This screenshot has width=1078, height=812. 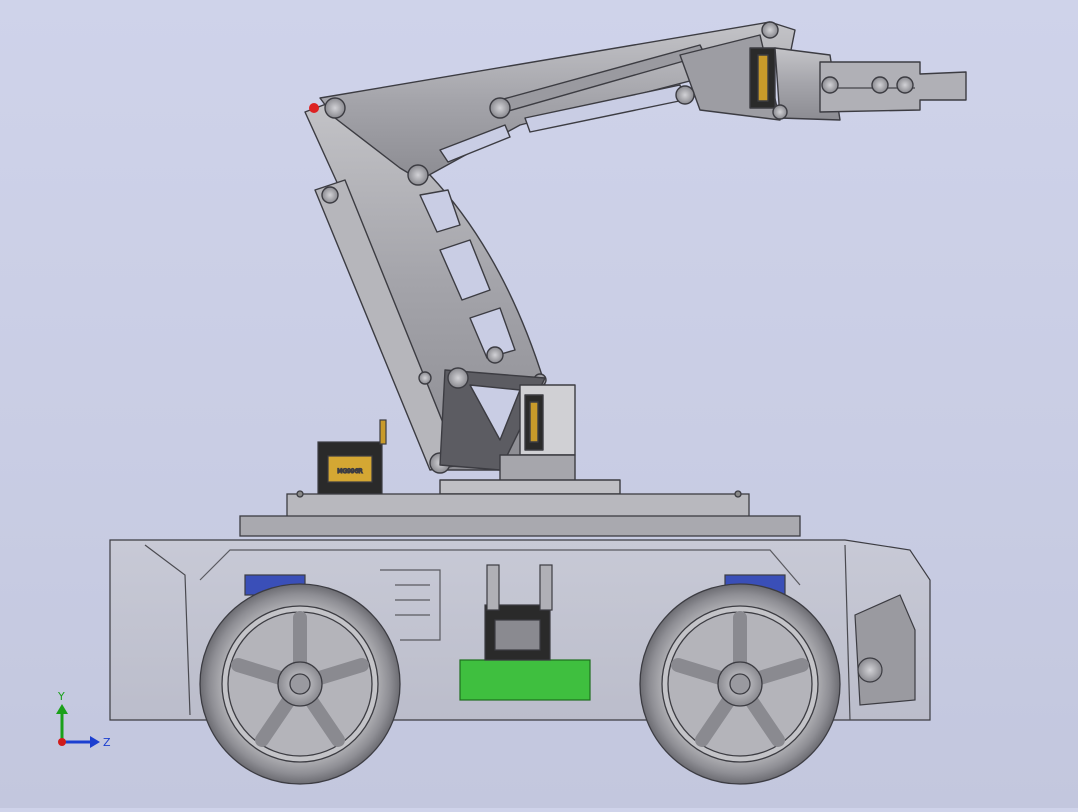 I want to click on deck-servo: MG996R, so click(x=352, y=457).